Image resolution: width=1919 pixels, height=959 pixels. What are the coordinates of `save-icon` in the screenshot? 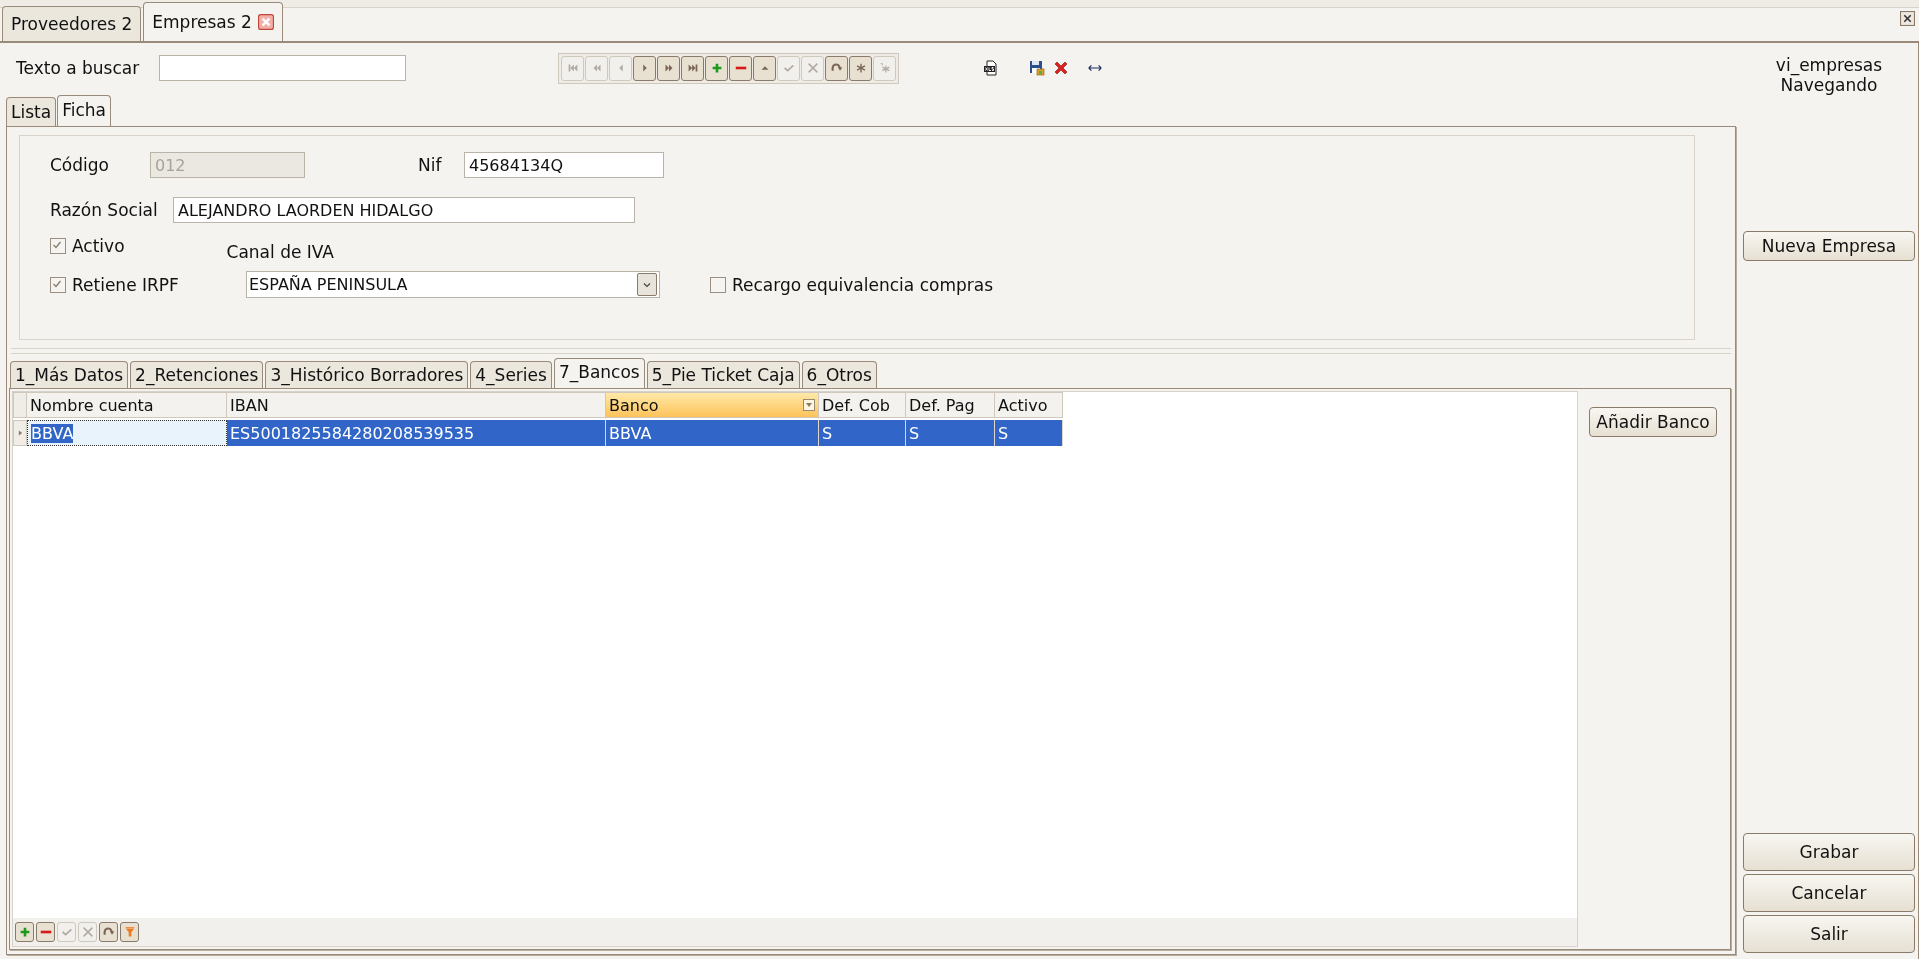 It's located at (1037, 68).